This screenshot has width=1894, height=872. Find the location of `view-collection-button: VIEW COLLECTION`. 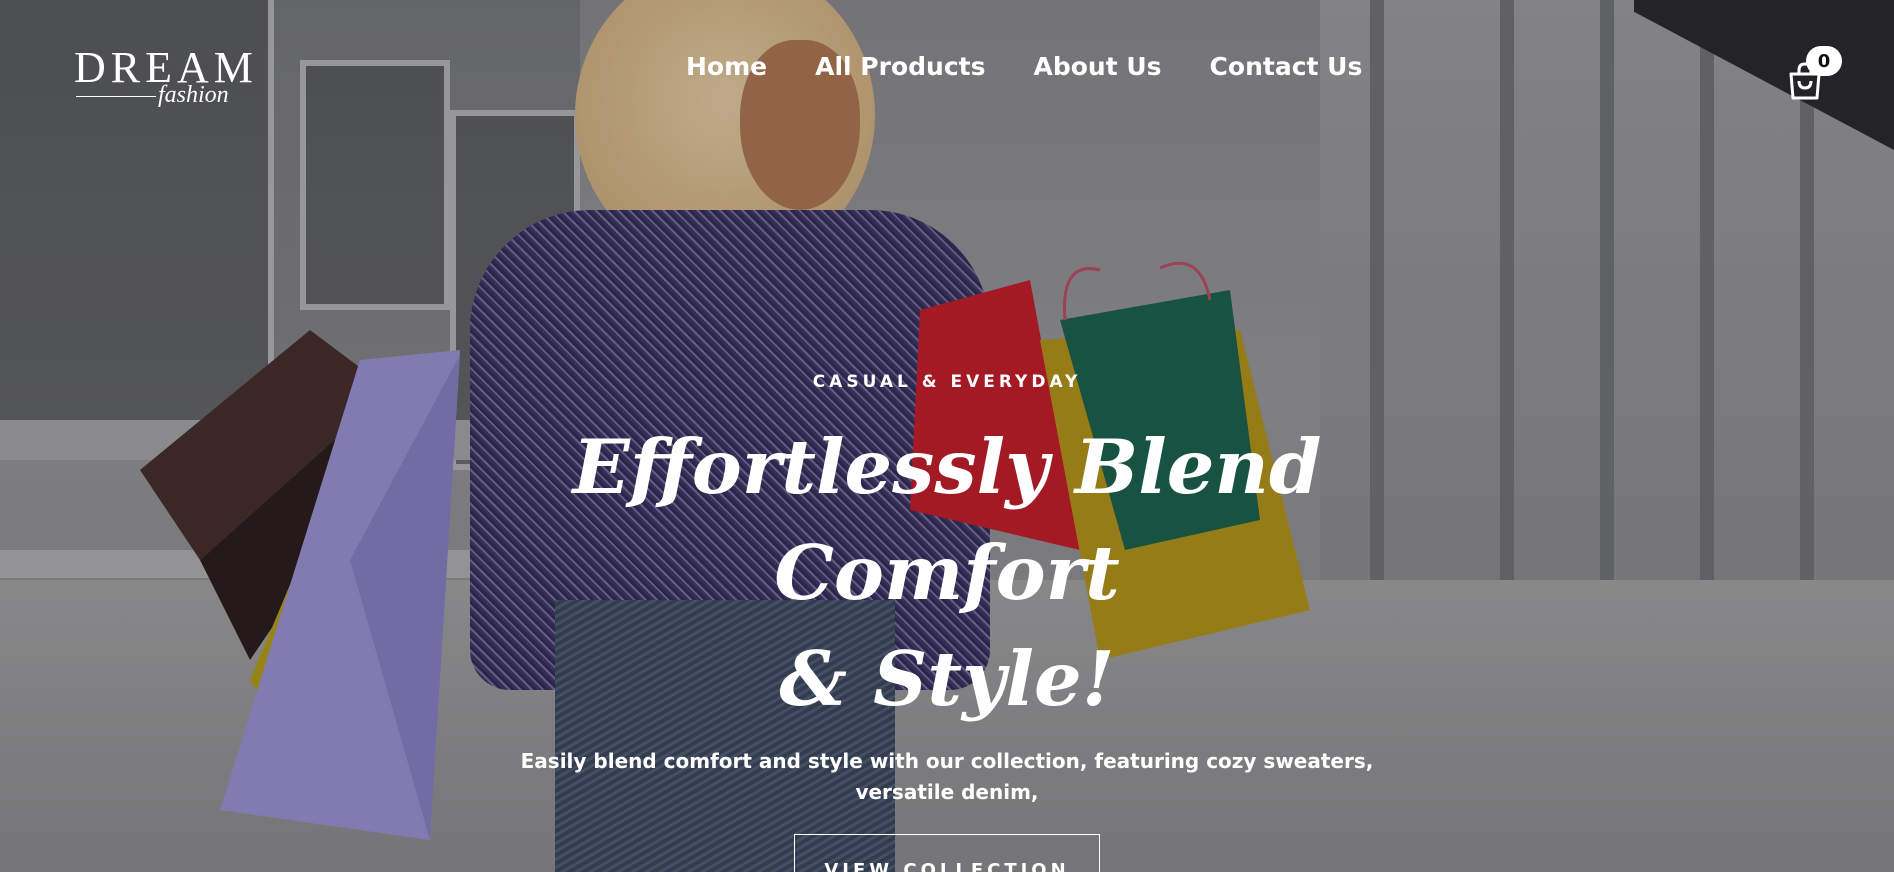

view-collection-button: VIEW COLLECTION is located at coordinates (947, 853).